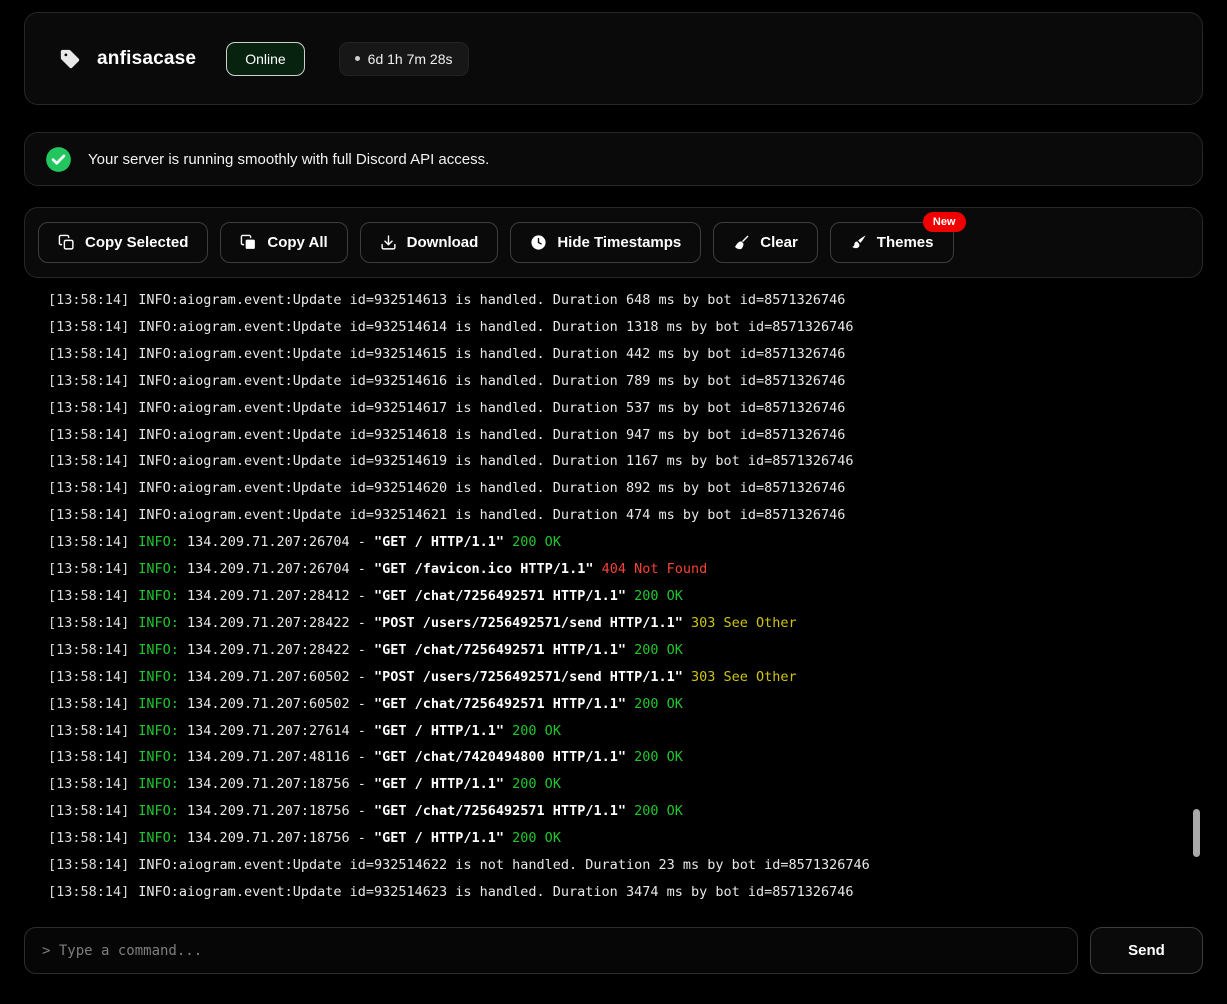  I want to click on copy-icon, so click(66, 242).